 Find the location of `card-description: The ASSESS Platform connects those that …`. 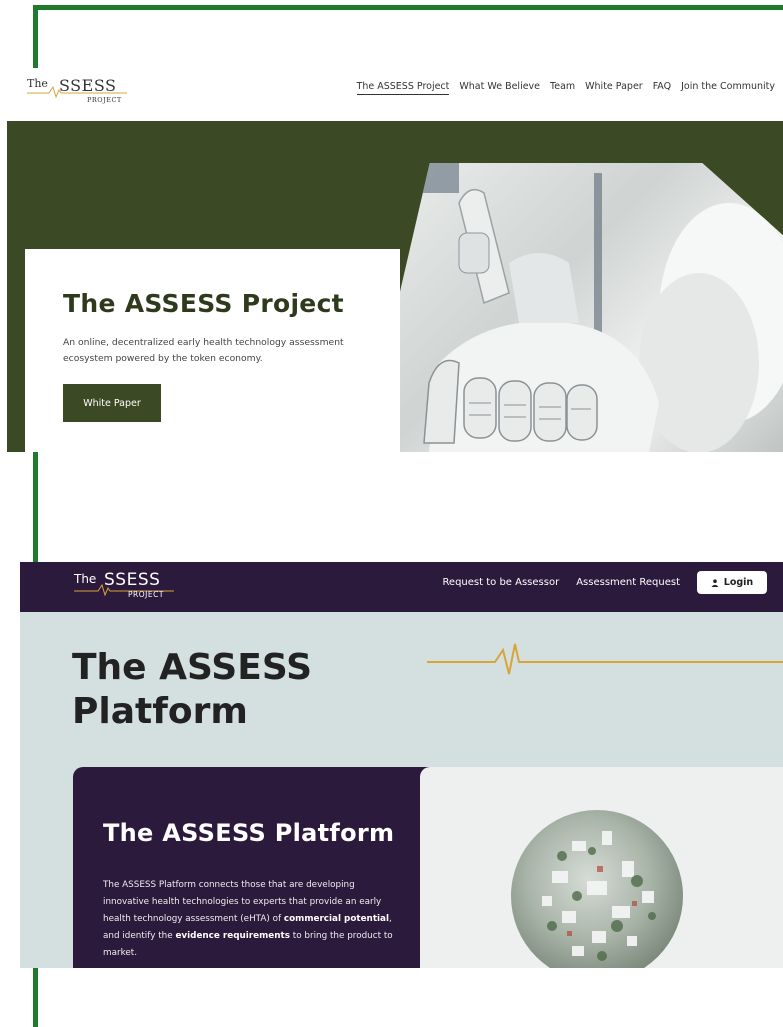

card-description: The ASSESS Platform connects those that … is located at coordinates (248, 919).